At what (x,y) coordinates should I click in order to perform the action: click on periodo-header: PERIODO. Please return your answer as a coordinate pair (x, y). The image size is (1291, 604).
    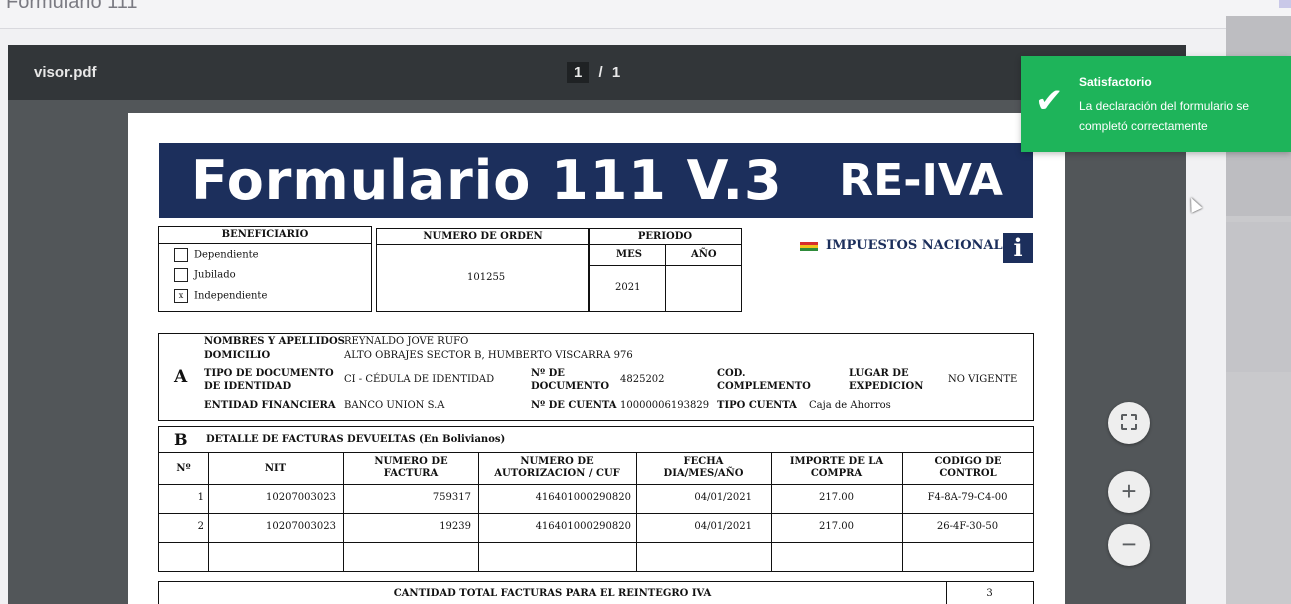
    Looking at the image, I should click on (665, 236).